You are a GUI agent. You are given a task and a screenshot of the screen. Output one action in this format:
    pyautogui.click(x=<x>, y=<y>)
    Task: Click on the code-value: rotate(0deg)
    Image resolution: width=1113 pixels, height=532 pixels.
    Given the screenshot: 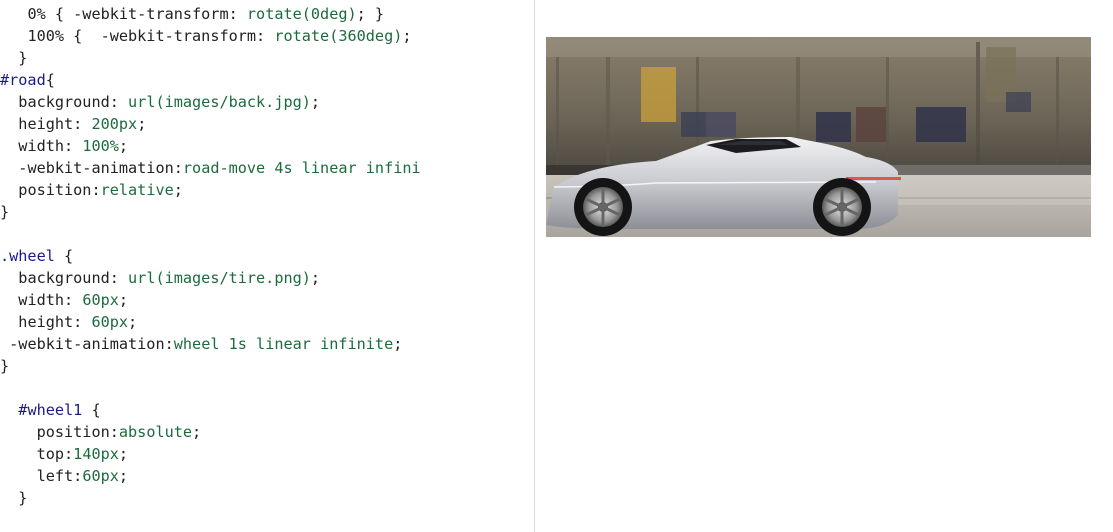 What is the action you would take?
    pyautogui.click(x=301, y=14)
    